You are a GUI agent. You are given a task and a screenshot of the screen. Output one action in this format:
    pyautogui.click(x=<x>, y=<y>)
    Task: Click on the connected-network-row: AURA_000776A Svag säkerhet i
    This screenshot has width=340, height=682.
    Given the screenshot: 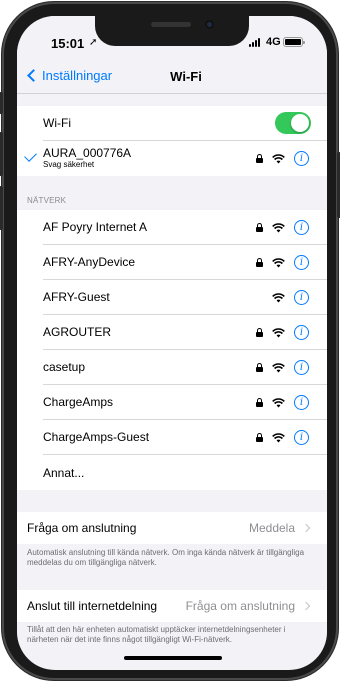 What is the action you would take?
    pyautogui.click(x=175, y=158)
    